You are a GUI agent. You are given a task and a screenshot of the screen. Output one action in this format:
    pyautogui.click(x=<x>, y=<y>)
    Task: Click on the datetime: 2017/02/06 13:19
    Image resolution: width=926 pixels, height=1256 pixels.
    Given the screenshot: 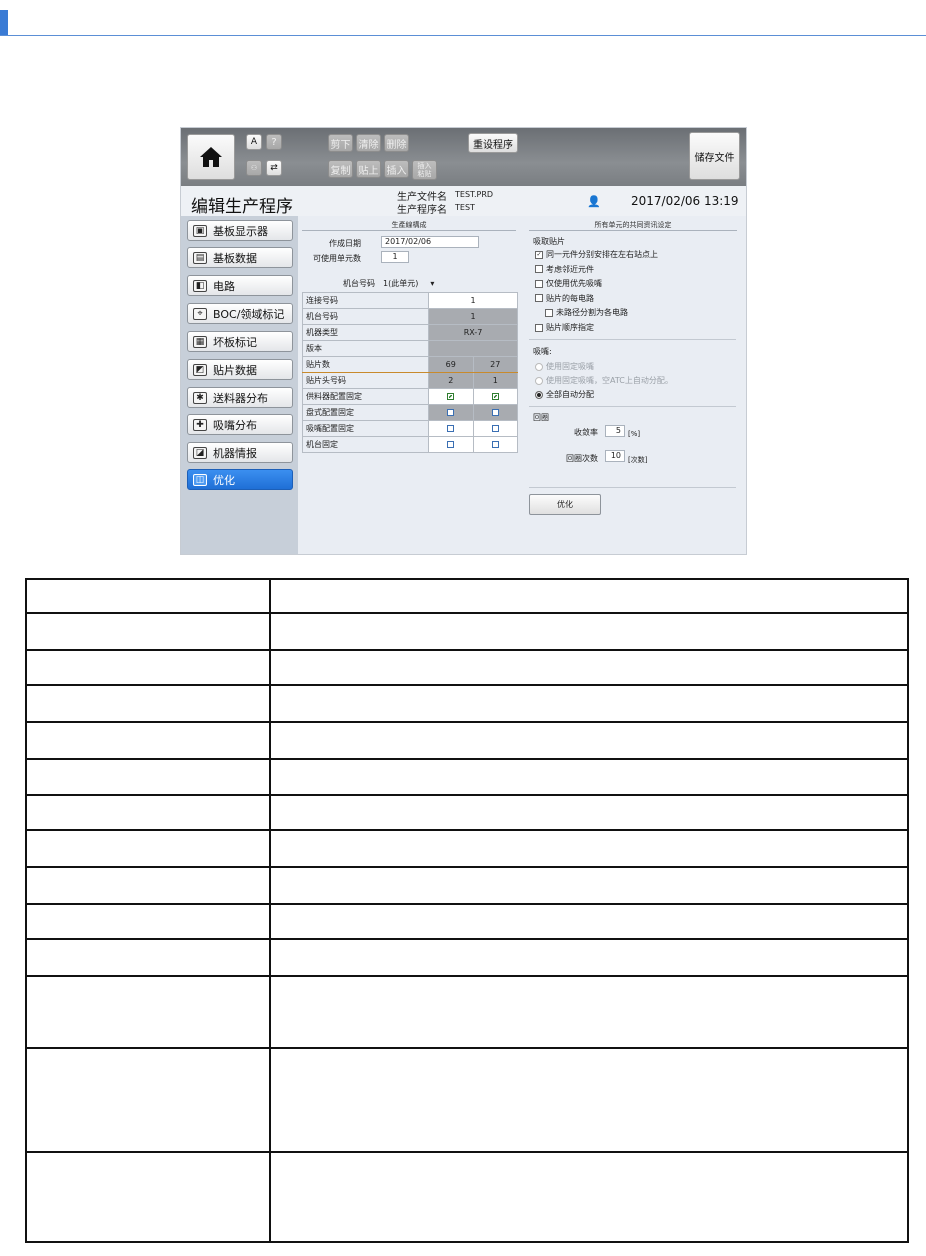 What is the action you would take?
    pyautogui.click(x=685, y=201)
    